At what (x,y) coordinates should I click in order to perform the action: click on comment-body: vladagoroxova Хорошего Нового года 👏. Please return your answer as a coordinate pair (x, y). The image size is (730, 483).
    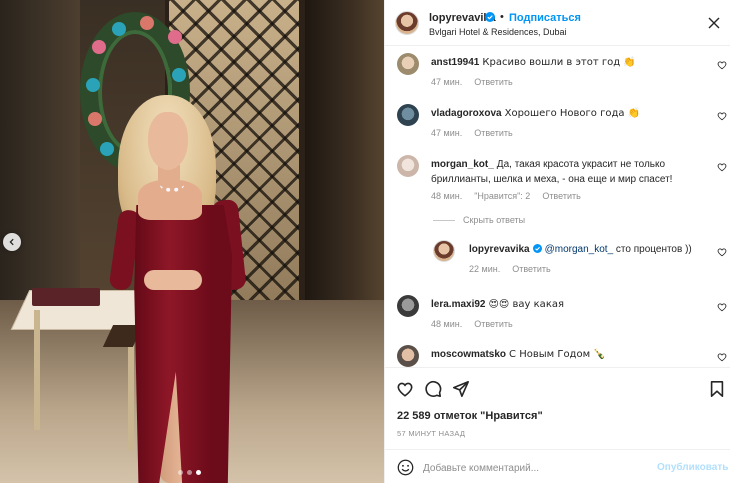
    Looking at the image, I should click on (566, 113).